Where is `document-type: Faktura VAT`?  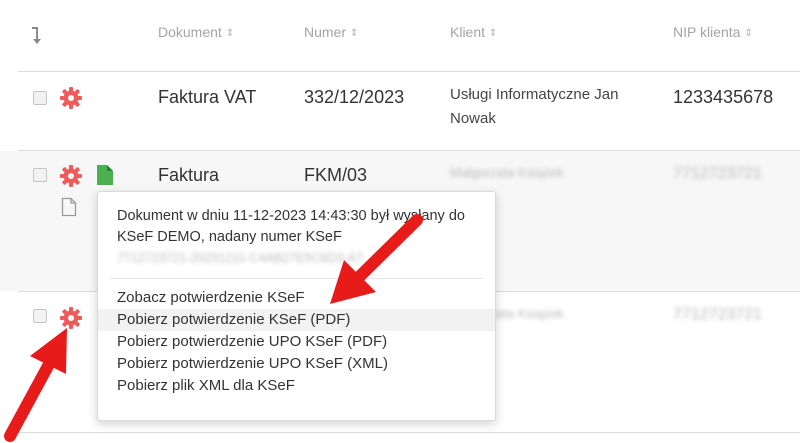 document-type: Faktura VAT is located at coordinates (207, 97).